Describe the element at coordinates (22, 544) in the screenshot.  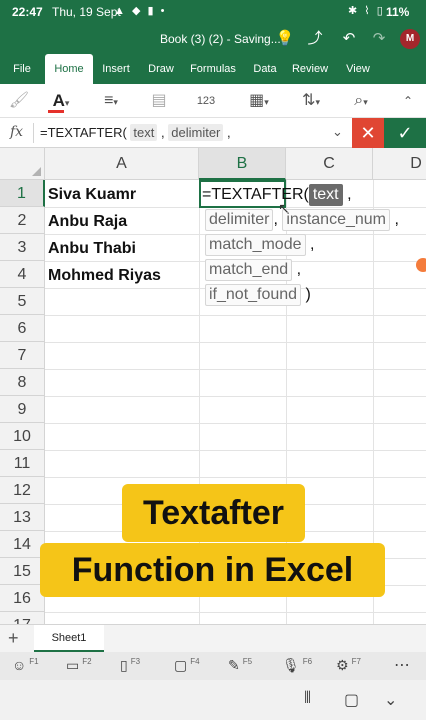
I see `row-header: 14` at that location.